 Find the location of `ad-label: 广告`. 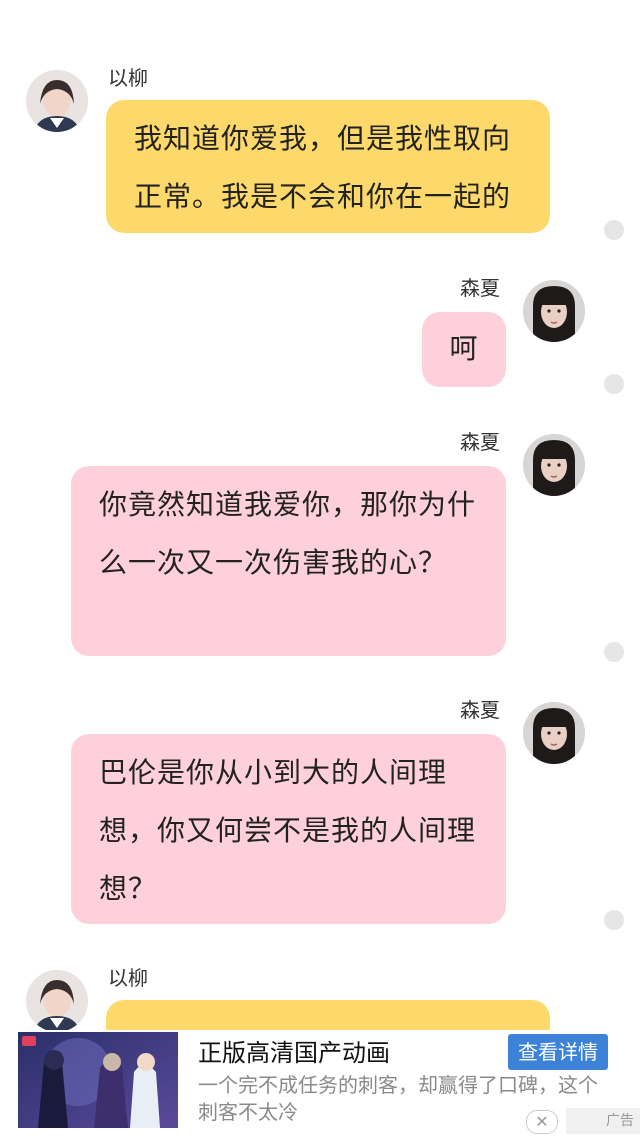

ad-label: 广告 is located at coordinates (603, 1121).